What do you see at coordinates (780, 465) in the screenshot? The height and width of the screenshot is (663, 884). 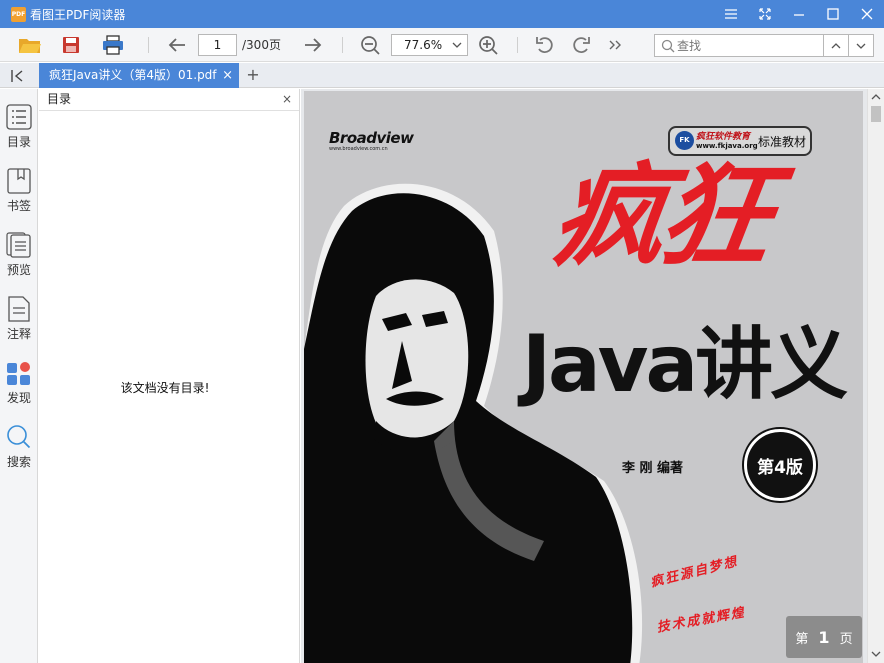 I see `edition-badge: 第4版` at bounding box center [780, 465].